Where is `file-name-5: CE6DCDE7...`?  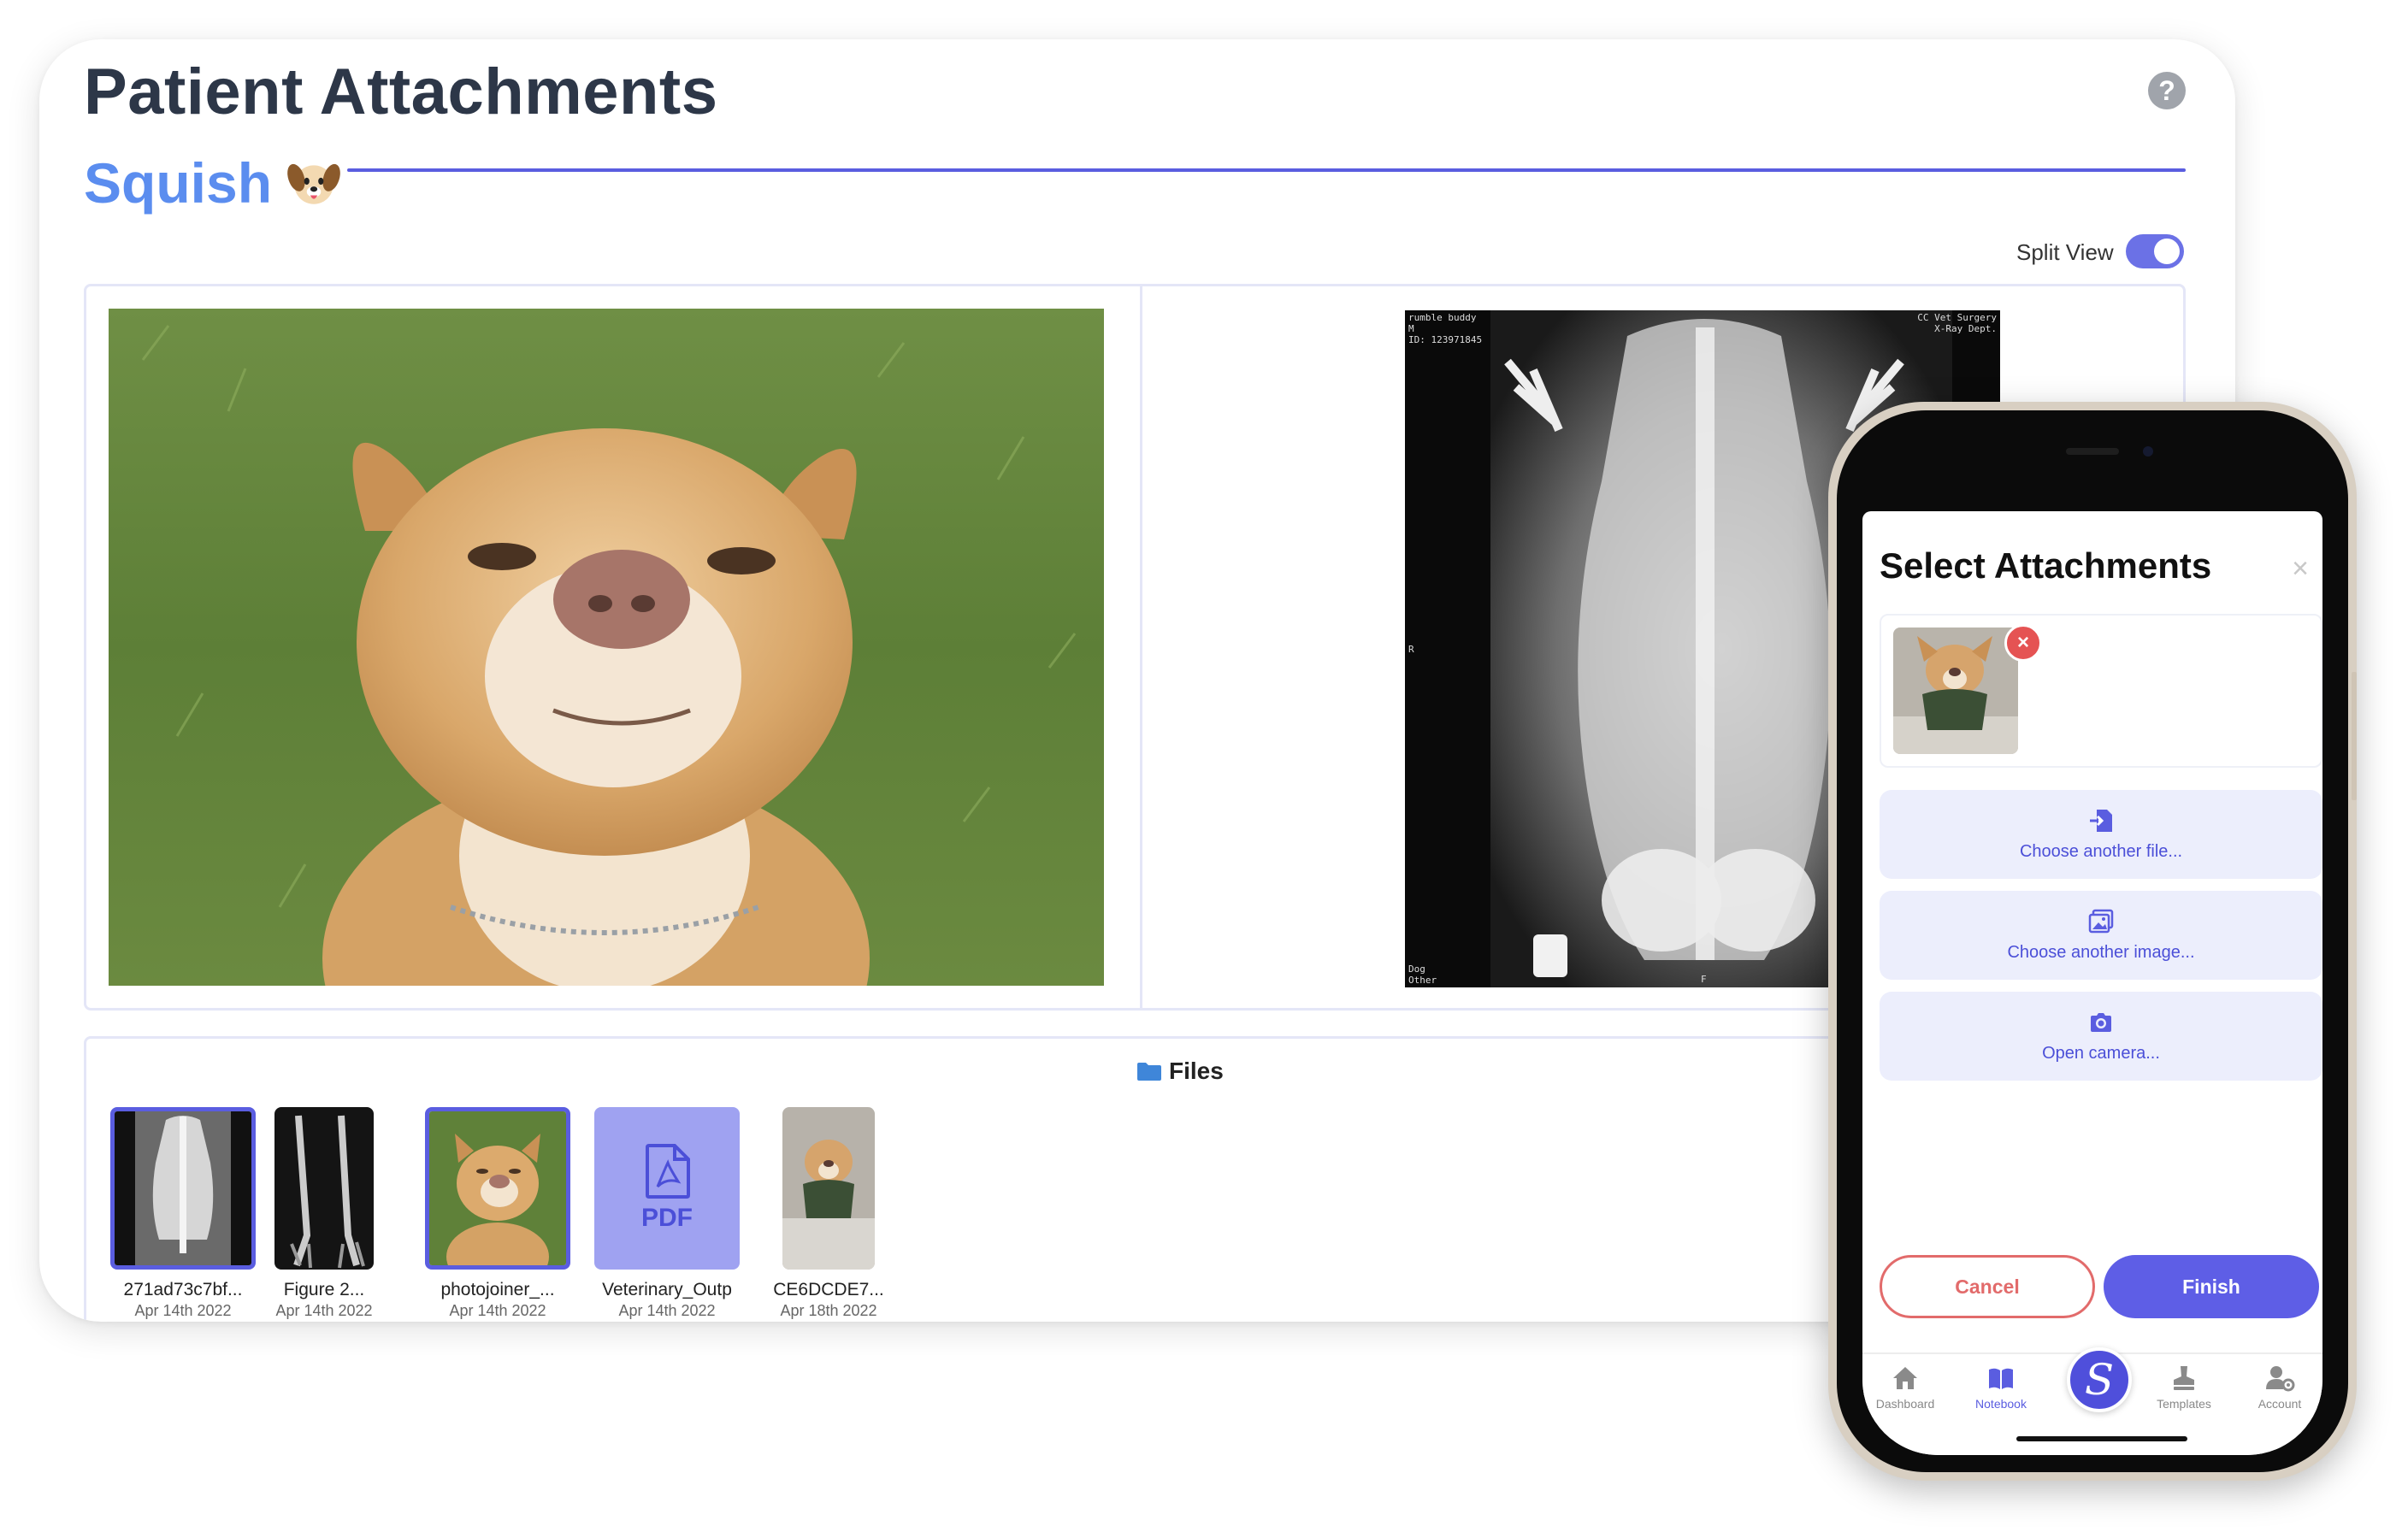
file-name-5: CE6DCDE7... is located at coordinates (829, 1290).